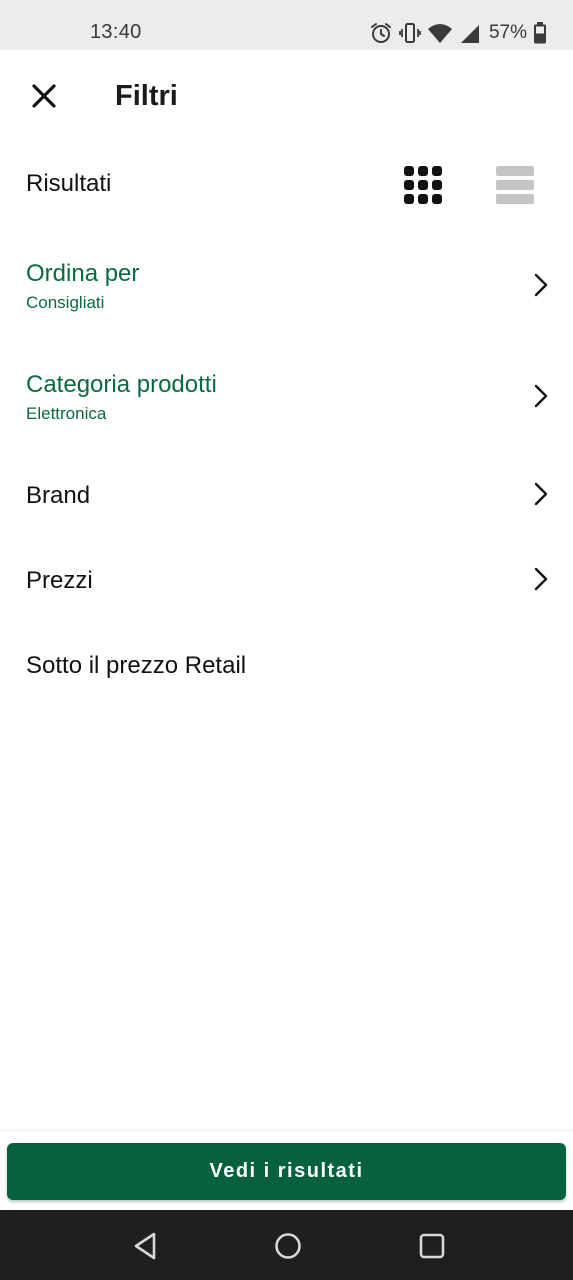  I want to click on nav-recents-button, so click(432, 1246).